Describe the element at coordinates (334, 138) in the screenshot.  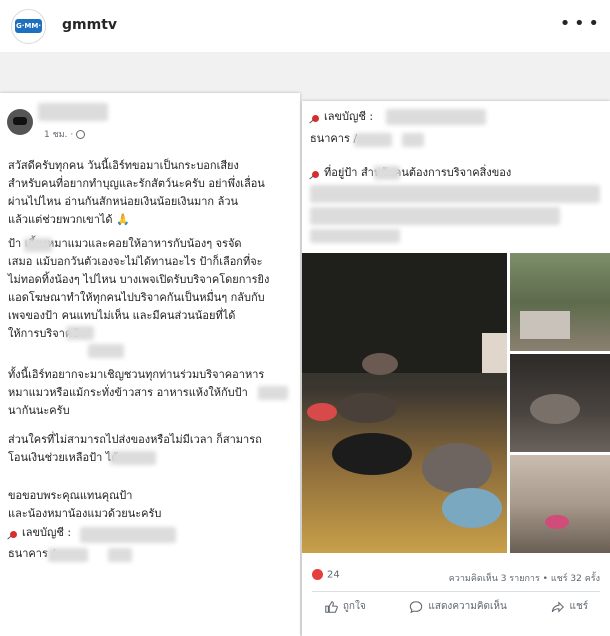
I see `bank-label: ธนาคาร /` at that location.